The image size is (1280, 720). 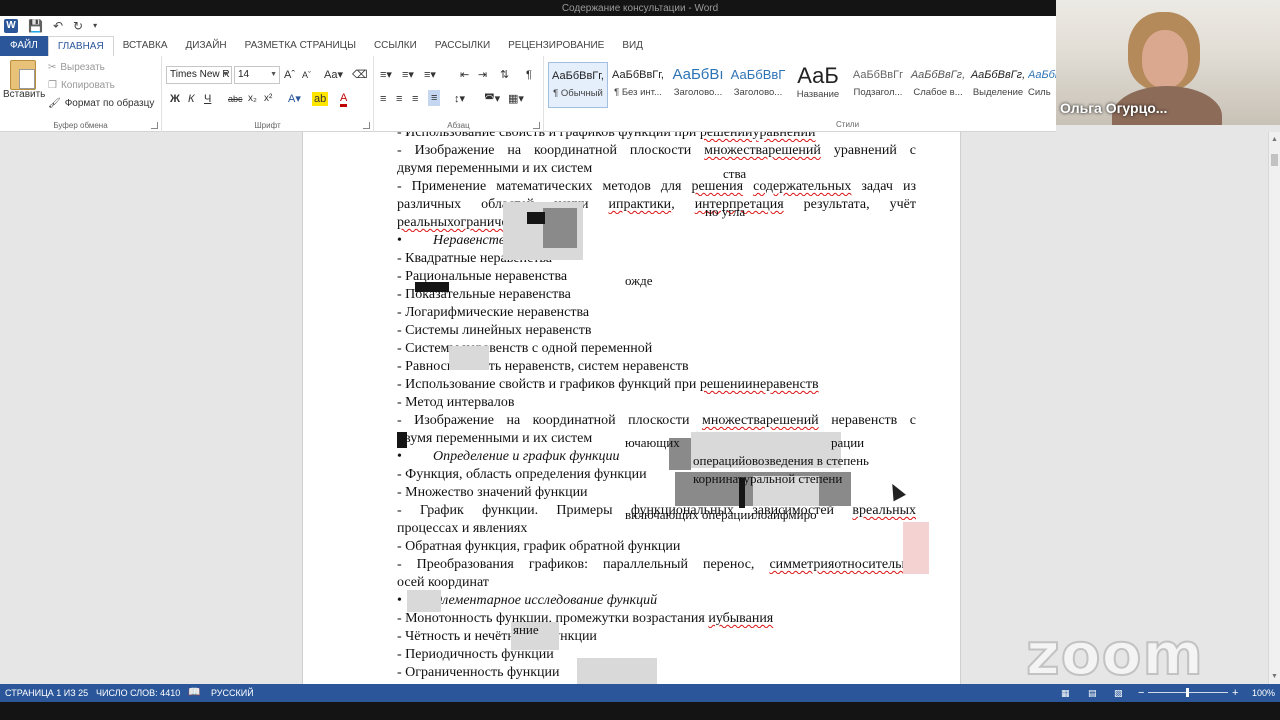 What do you see at coordinates (35, 26) in the screenshot?
I see `save-icon: 💾` at bounding box center [35, 26].